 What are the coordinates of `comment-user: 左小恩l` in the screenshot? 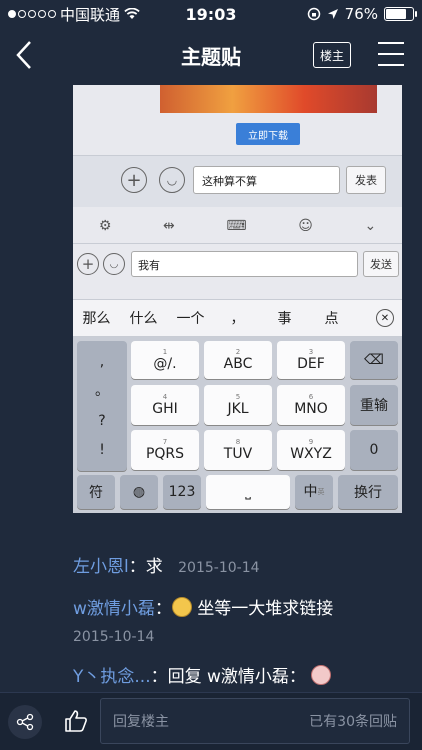 It's located at (101, 567).